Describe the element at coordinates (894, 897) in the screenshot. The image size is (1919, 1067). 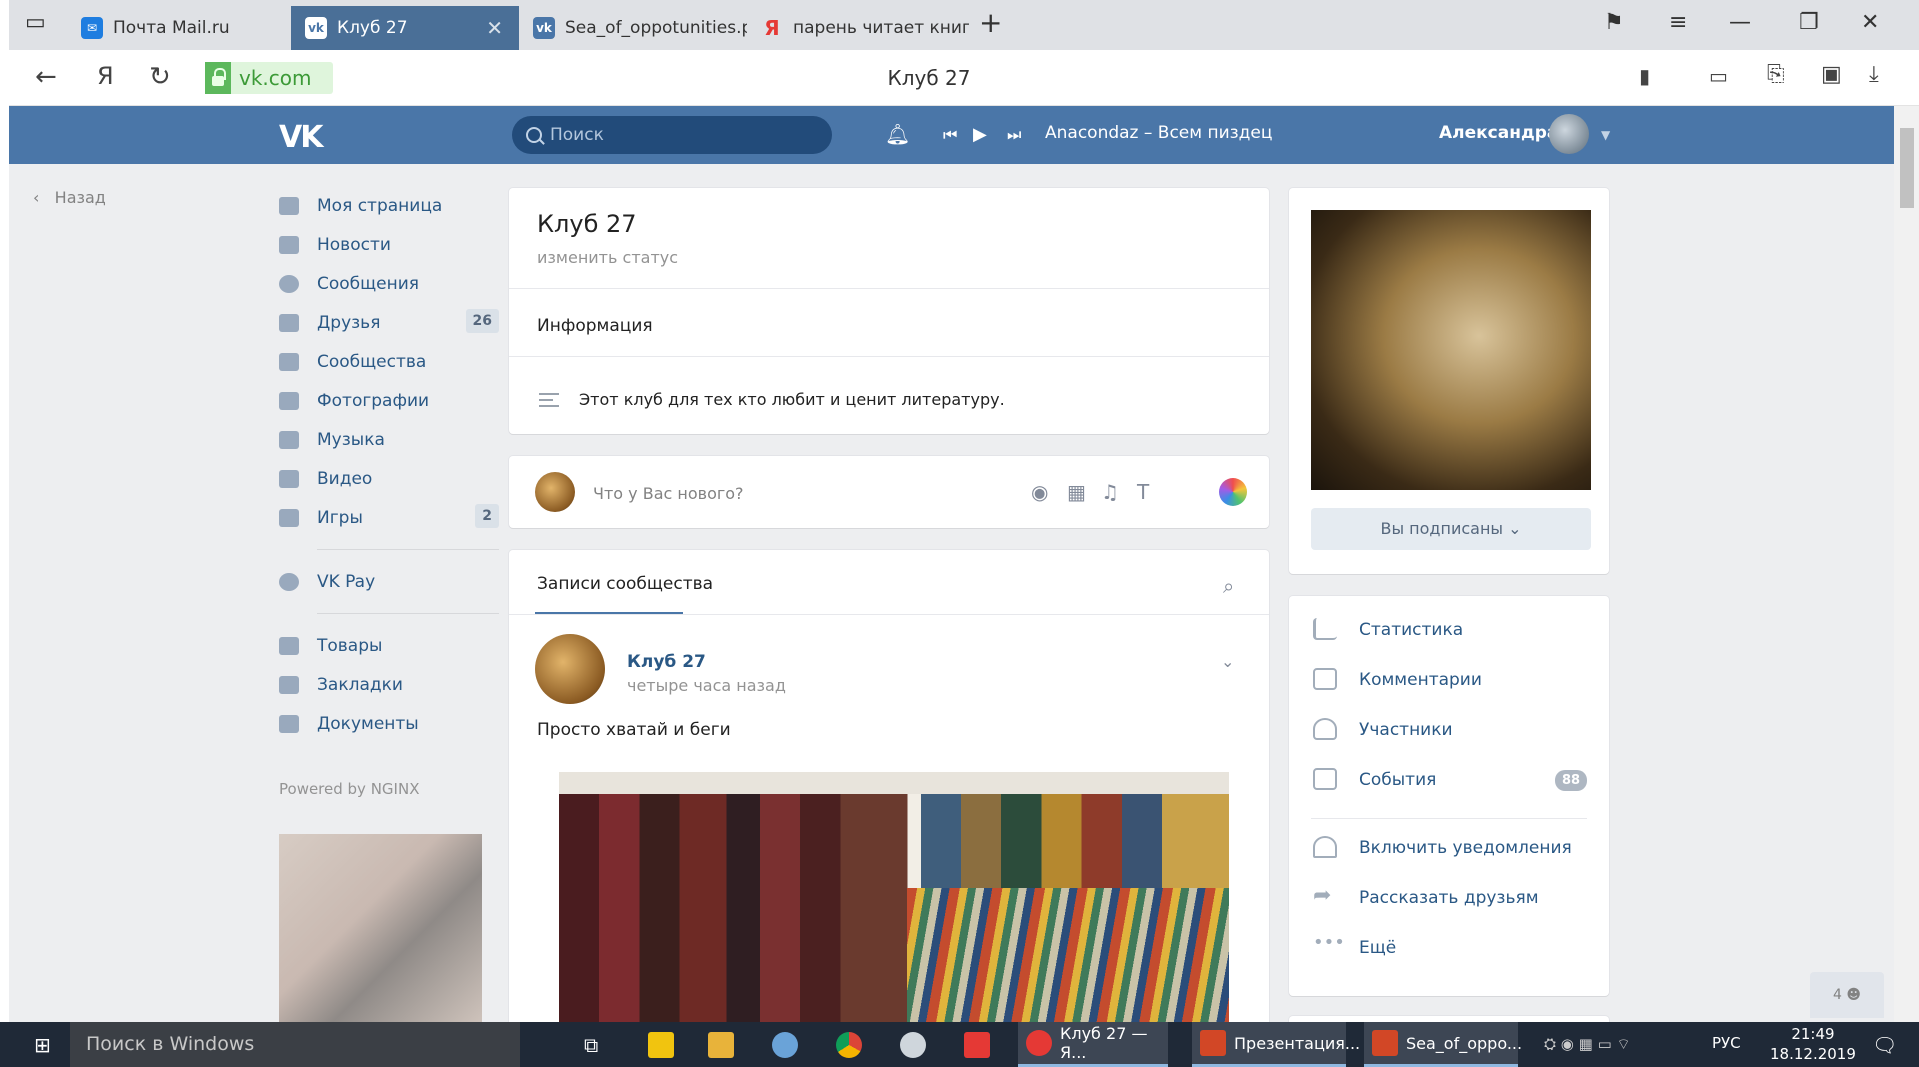
I see `post-image` at that location.